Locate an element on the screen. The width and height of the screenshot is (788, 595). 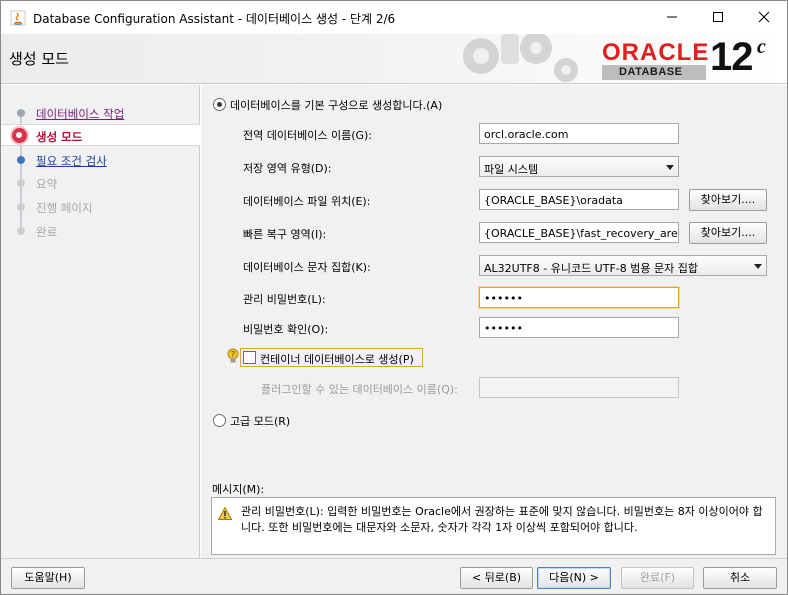
minimize-button is located at coordinates (672, 17).